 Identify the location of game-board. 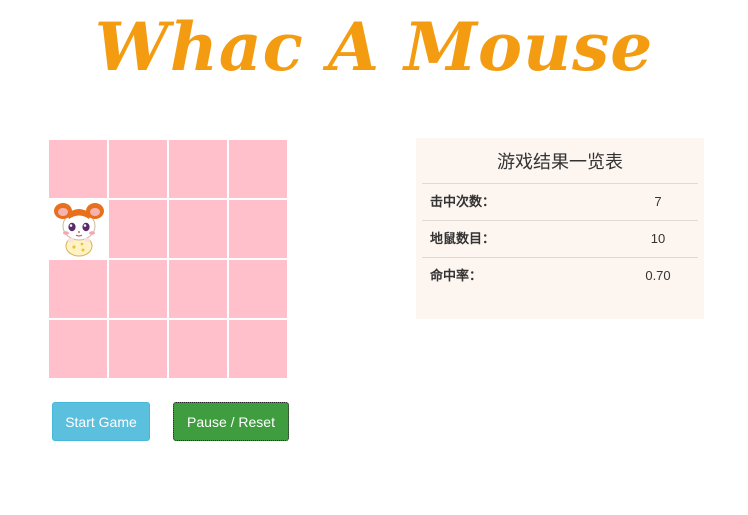
(168, 259).